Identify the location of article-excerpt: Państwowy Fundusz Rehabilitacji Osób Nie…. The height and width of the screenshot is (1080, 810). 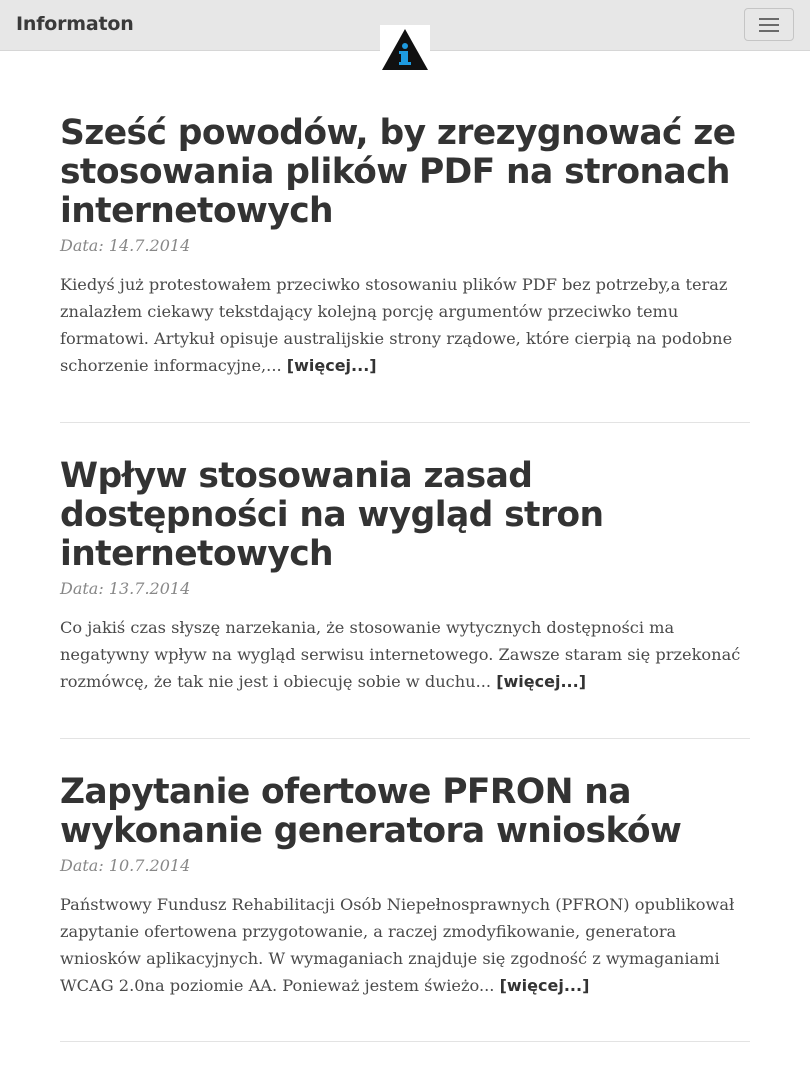
(405, 945).